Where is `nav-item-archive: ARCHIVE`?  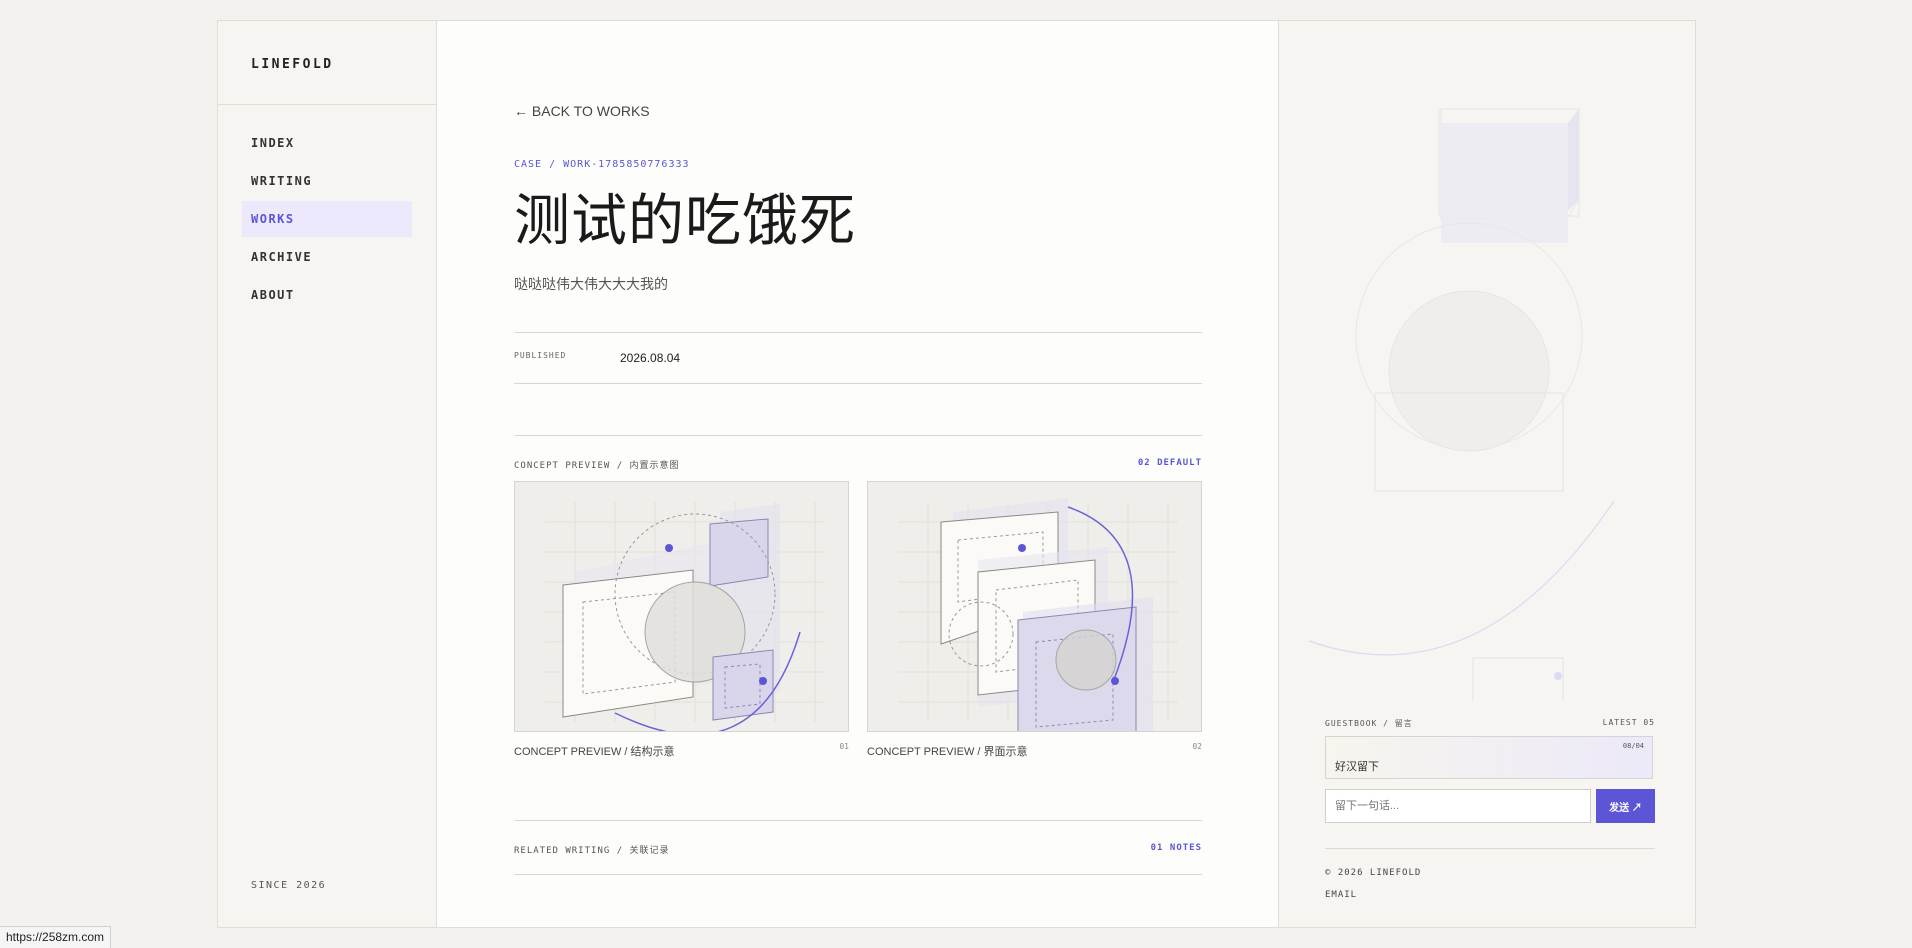 nav-item-archive: ARCHIVE is located at coordinates (327, 257).